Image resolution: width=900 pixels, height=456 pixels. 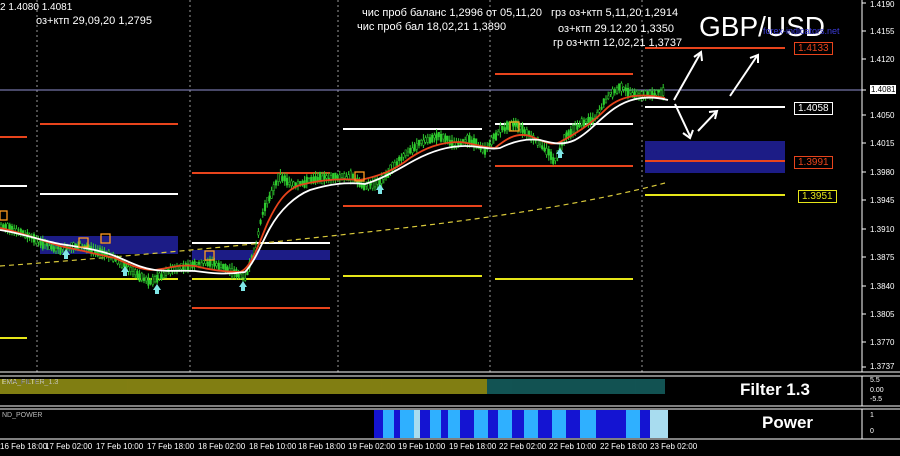 I want to click on time-axis-label: 17 Feb 10:00, so click(x=120, y=446).